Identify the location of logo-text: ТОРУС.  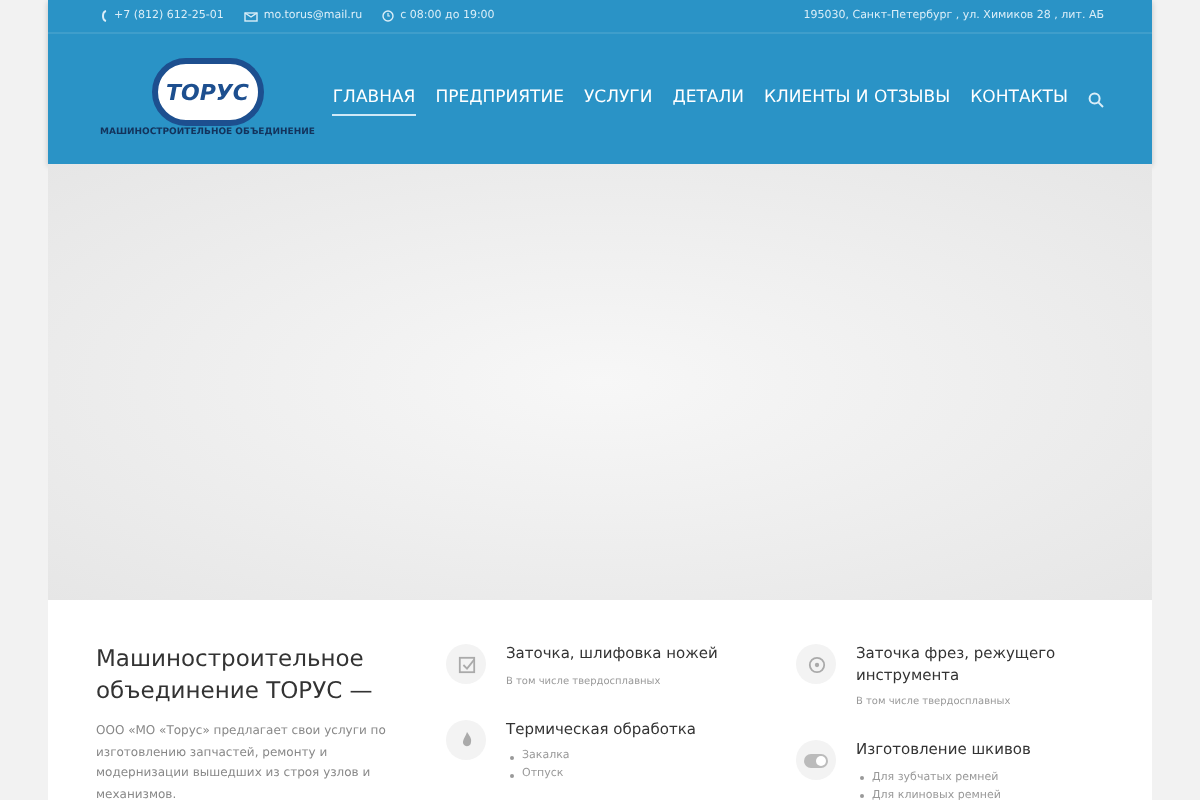
(207, 92).